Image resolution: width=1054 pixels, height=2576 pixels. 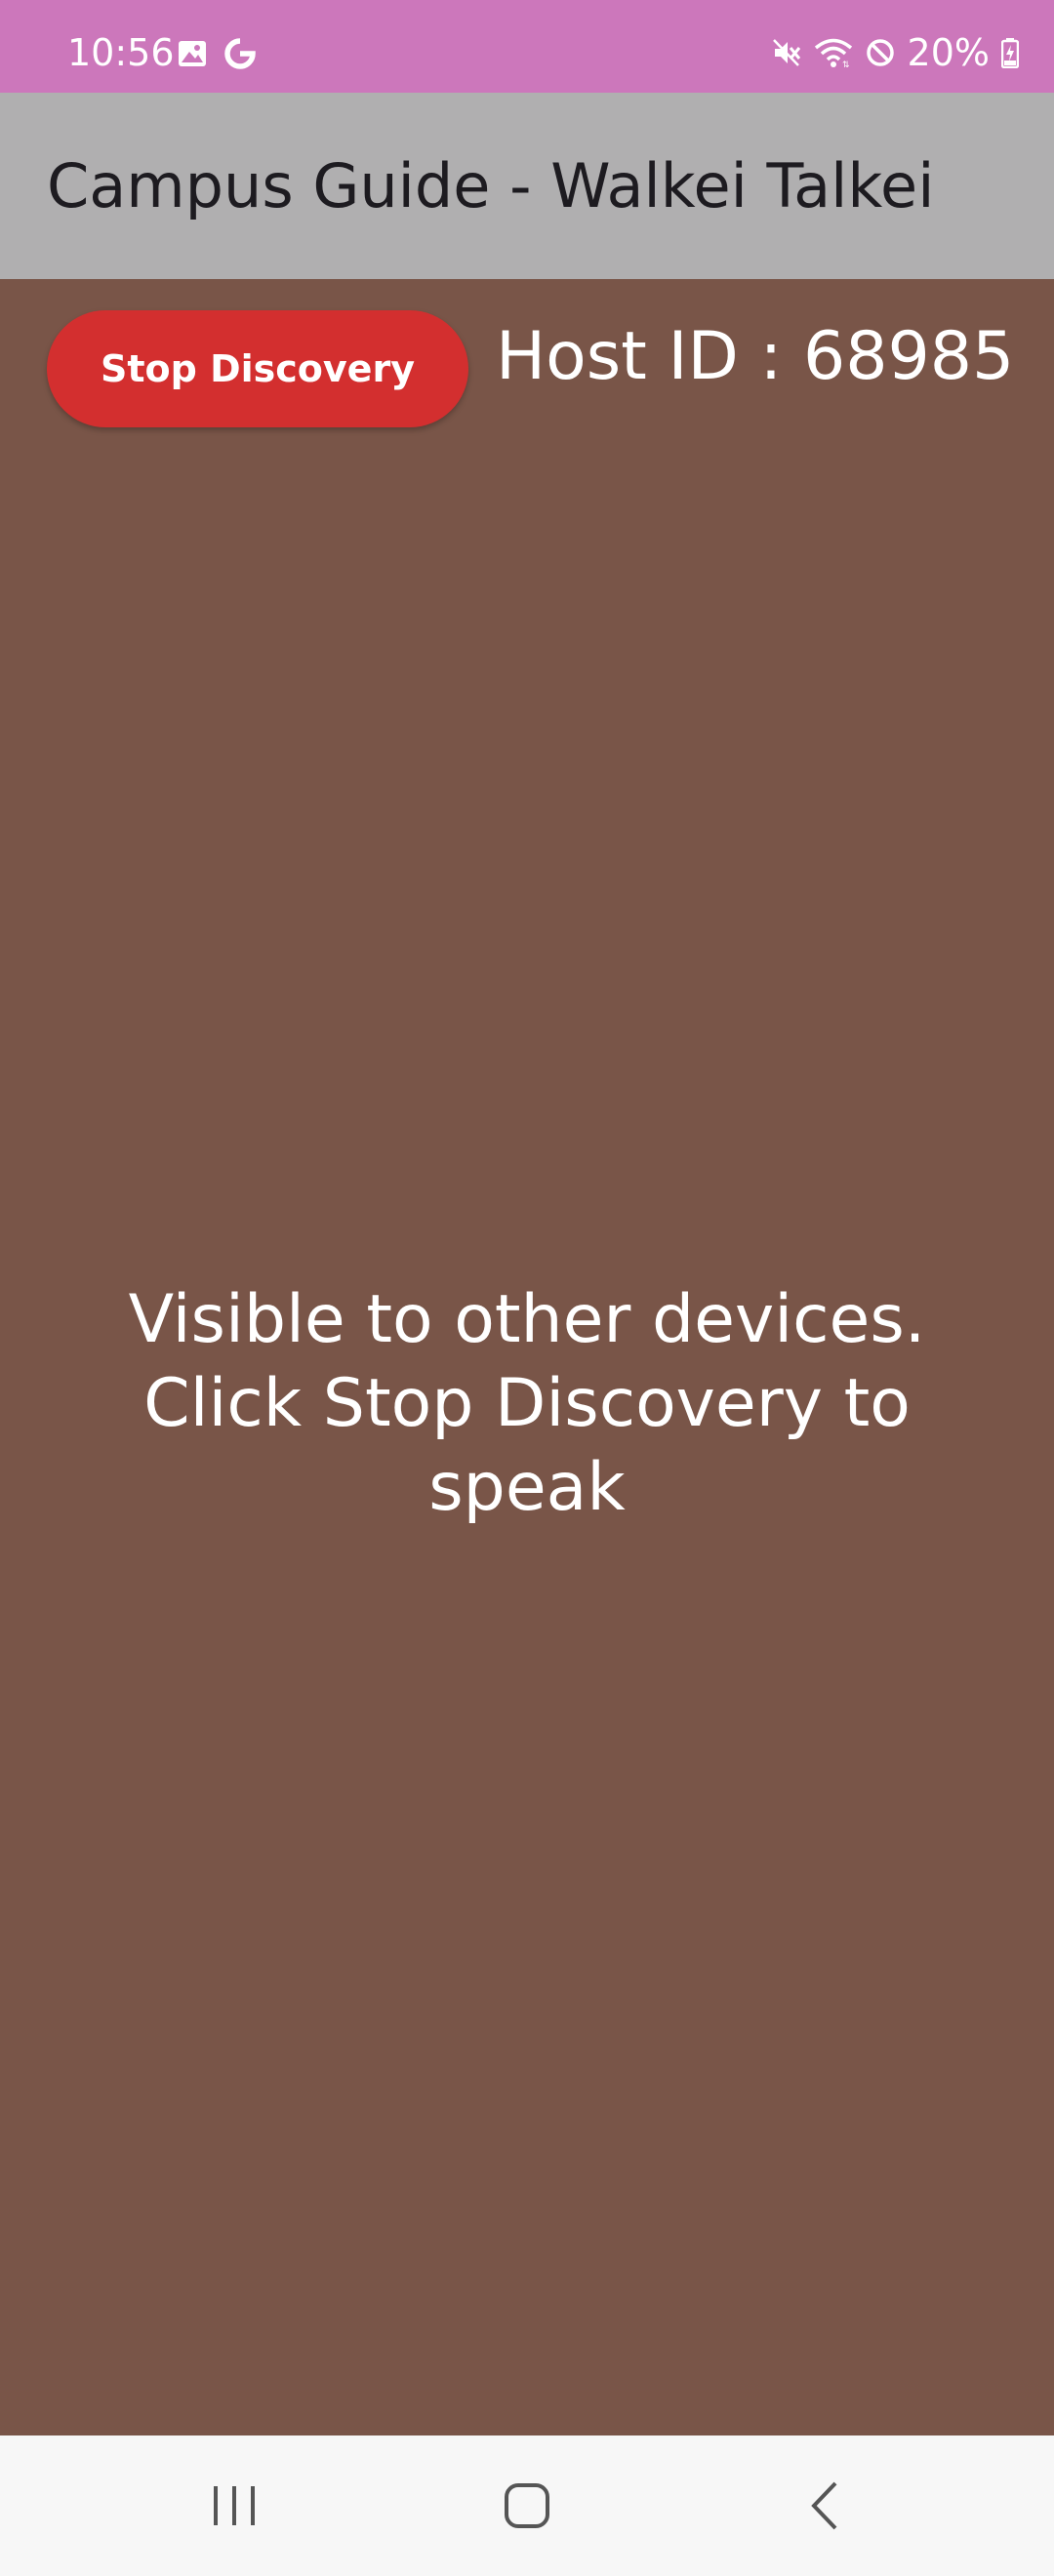 I want to click on battery-percentage: 20%, so click(x=948, y=52).